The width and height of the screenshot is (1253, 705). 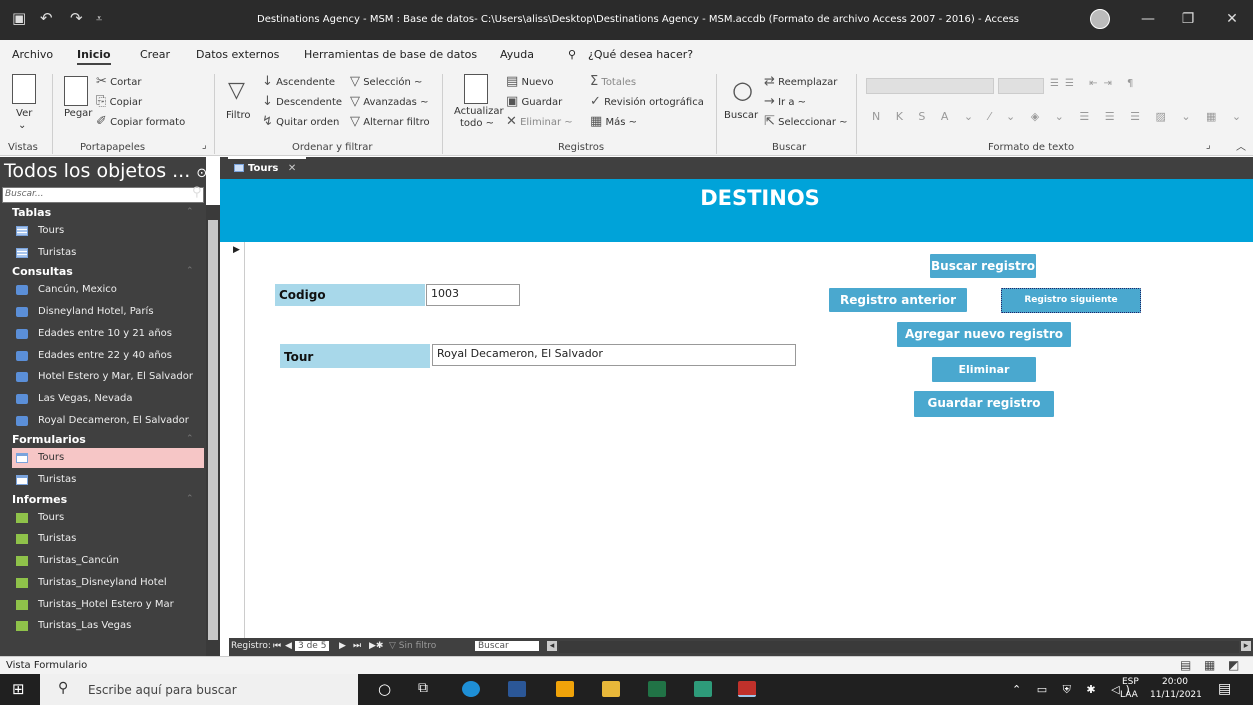 What do you see at coordinates (930, 86) in the screenshot?
I see `font-name-box` at bounding box center [930, 86].